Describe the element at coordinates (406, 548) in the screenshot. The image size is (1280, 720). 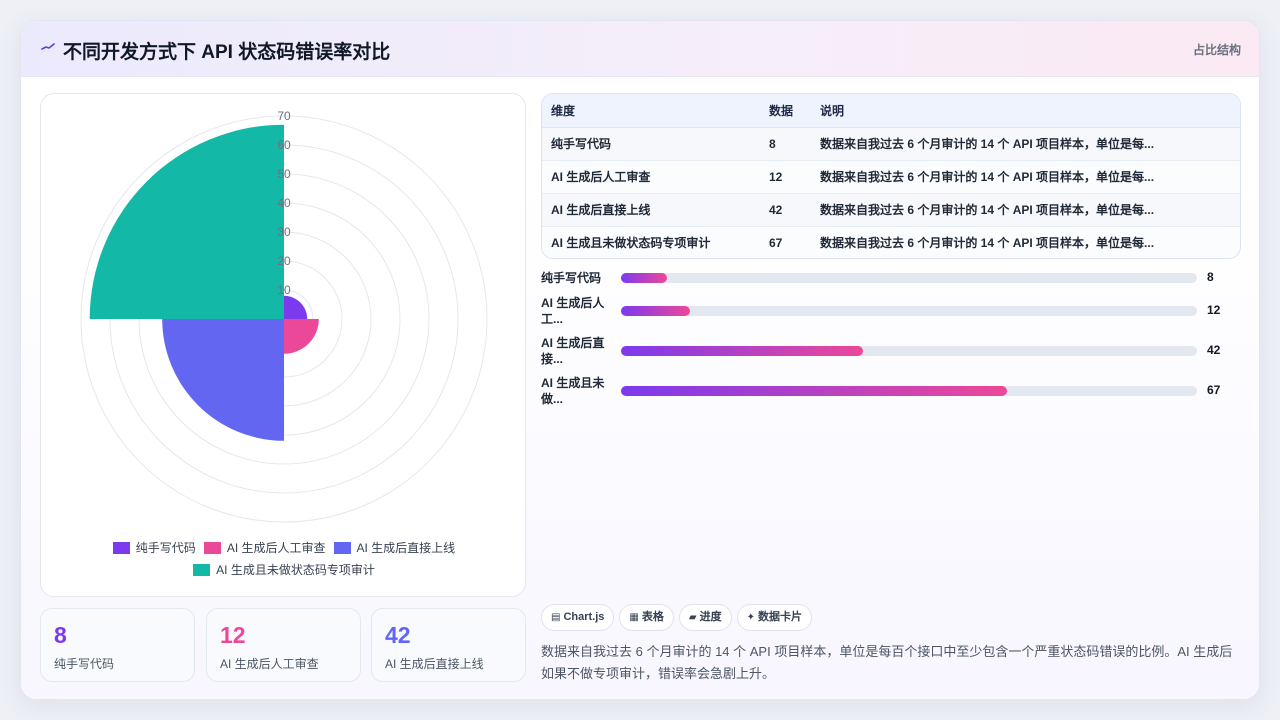
I see `legend-label: AI 生成后直接上线` at that location.